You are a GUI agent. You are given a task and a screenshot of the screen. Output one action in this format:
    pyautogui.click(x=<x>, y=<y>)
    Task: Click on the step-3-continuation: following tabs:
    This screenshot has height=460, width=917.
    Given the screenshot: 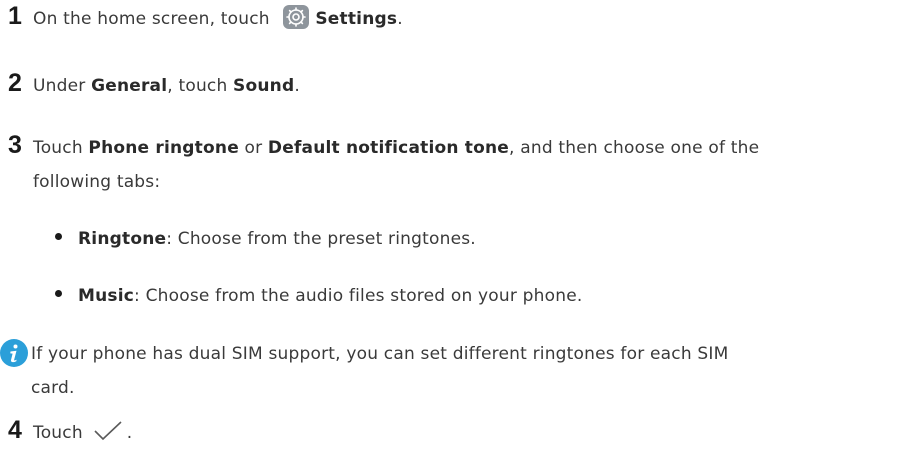 What is the action you would take?
    pyautogui.click(x=97, y=182)
    